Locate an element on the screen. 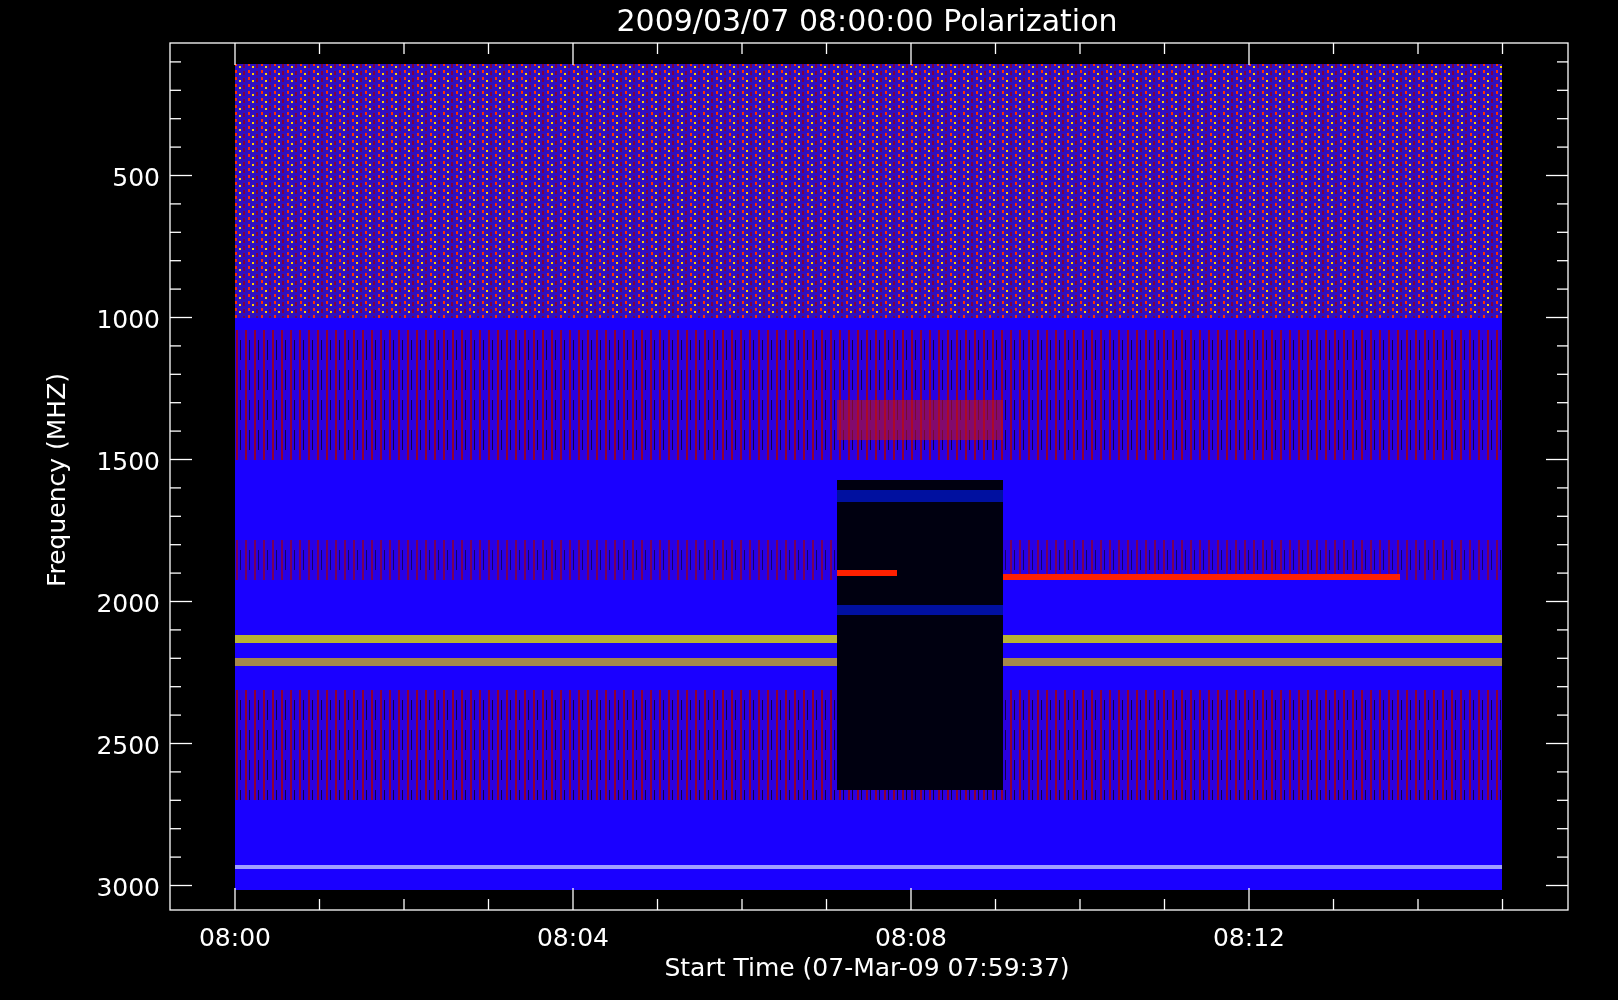 This screenshot has height=1000, width=1618. axis-tick-label: 1500 is located at coordinates (128, 461).